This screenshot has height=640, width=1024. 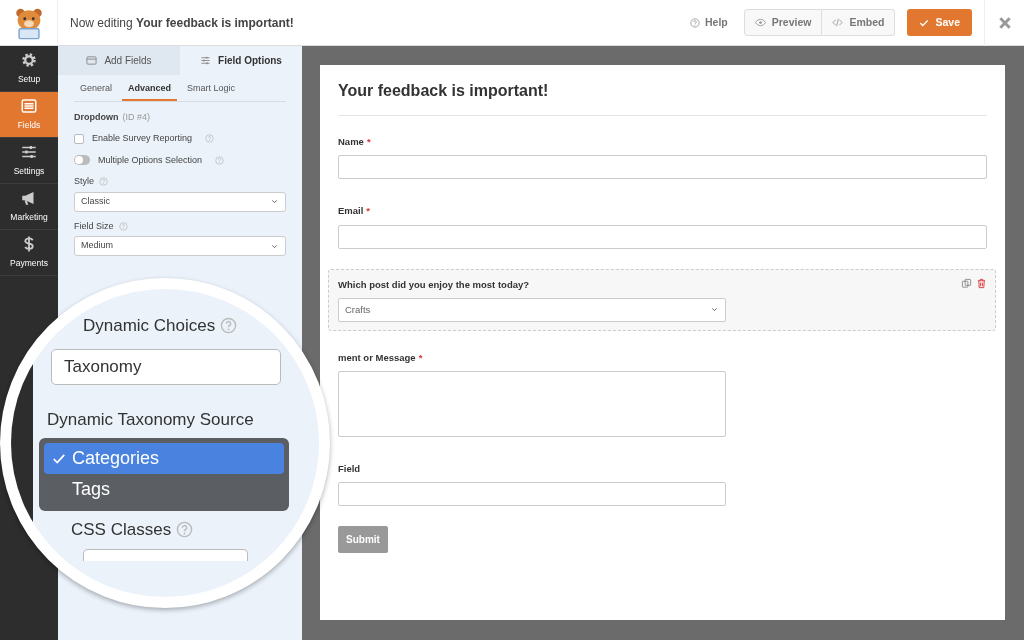 I want to click on field-label: Style, so click(x=84, y=181).